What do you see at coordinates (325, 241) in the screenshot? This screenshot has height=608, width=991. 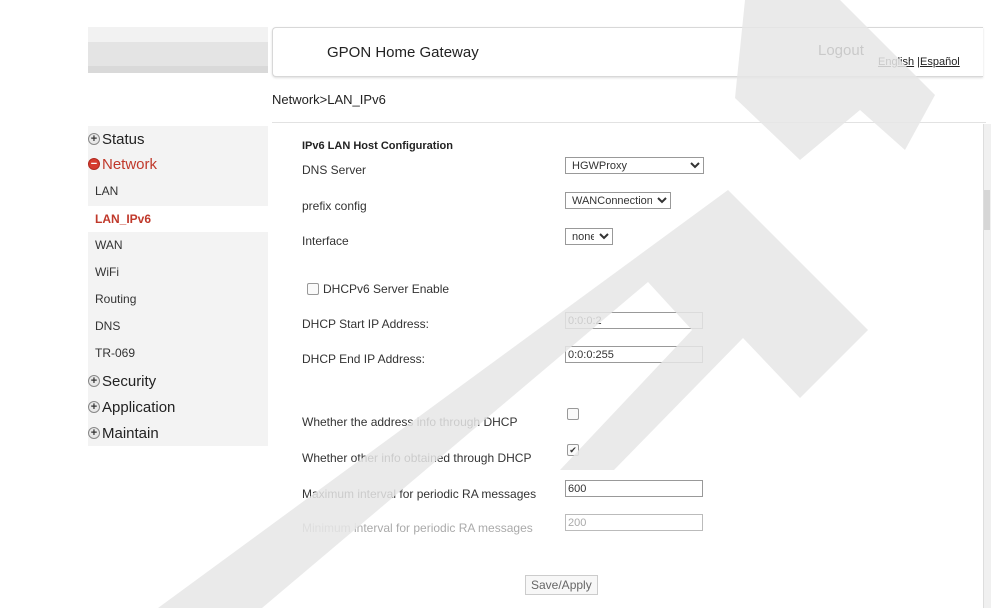 I see `interface-label: Interface` at bounding box center [325, 241].